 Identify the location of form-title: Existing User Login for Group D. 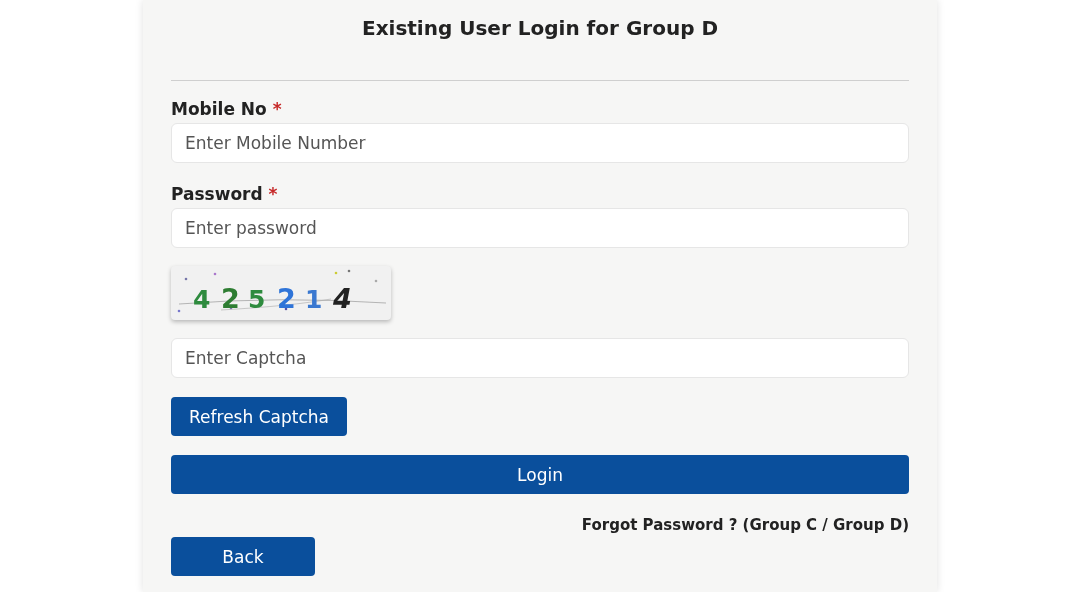
(540, 29).